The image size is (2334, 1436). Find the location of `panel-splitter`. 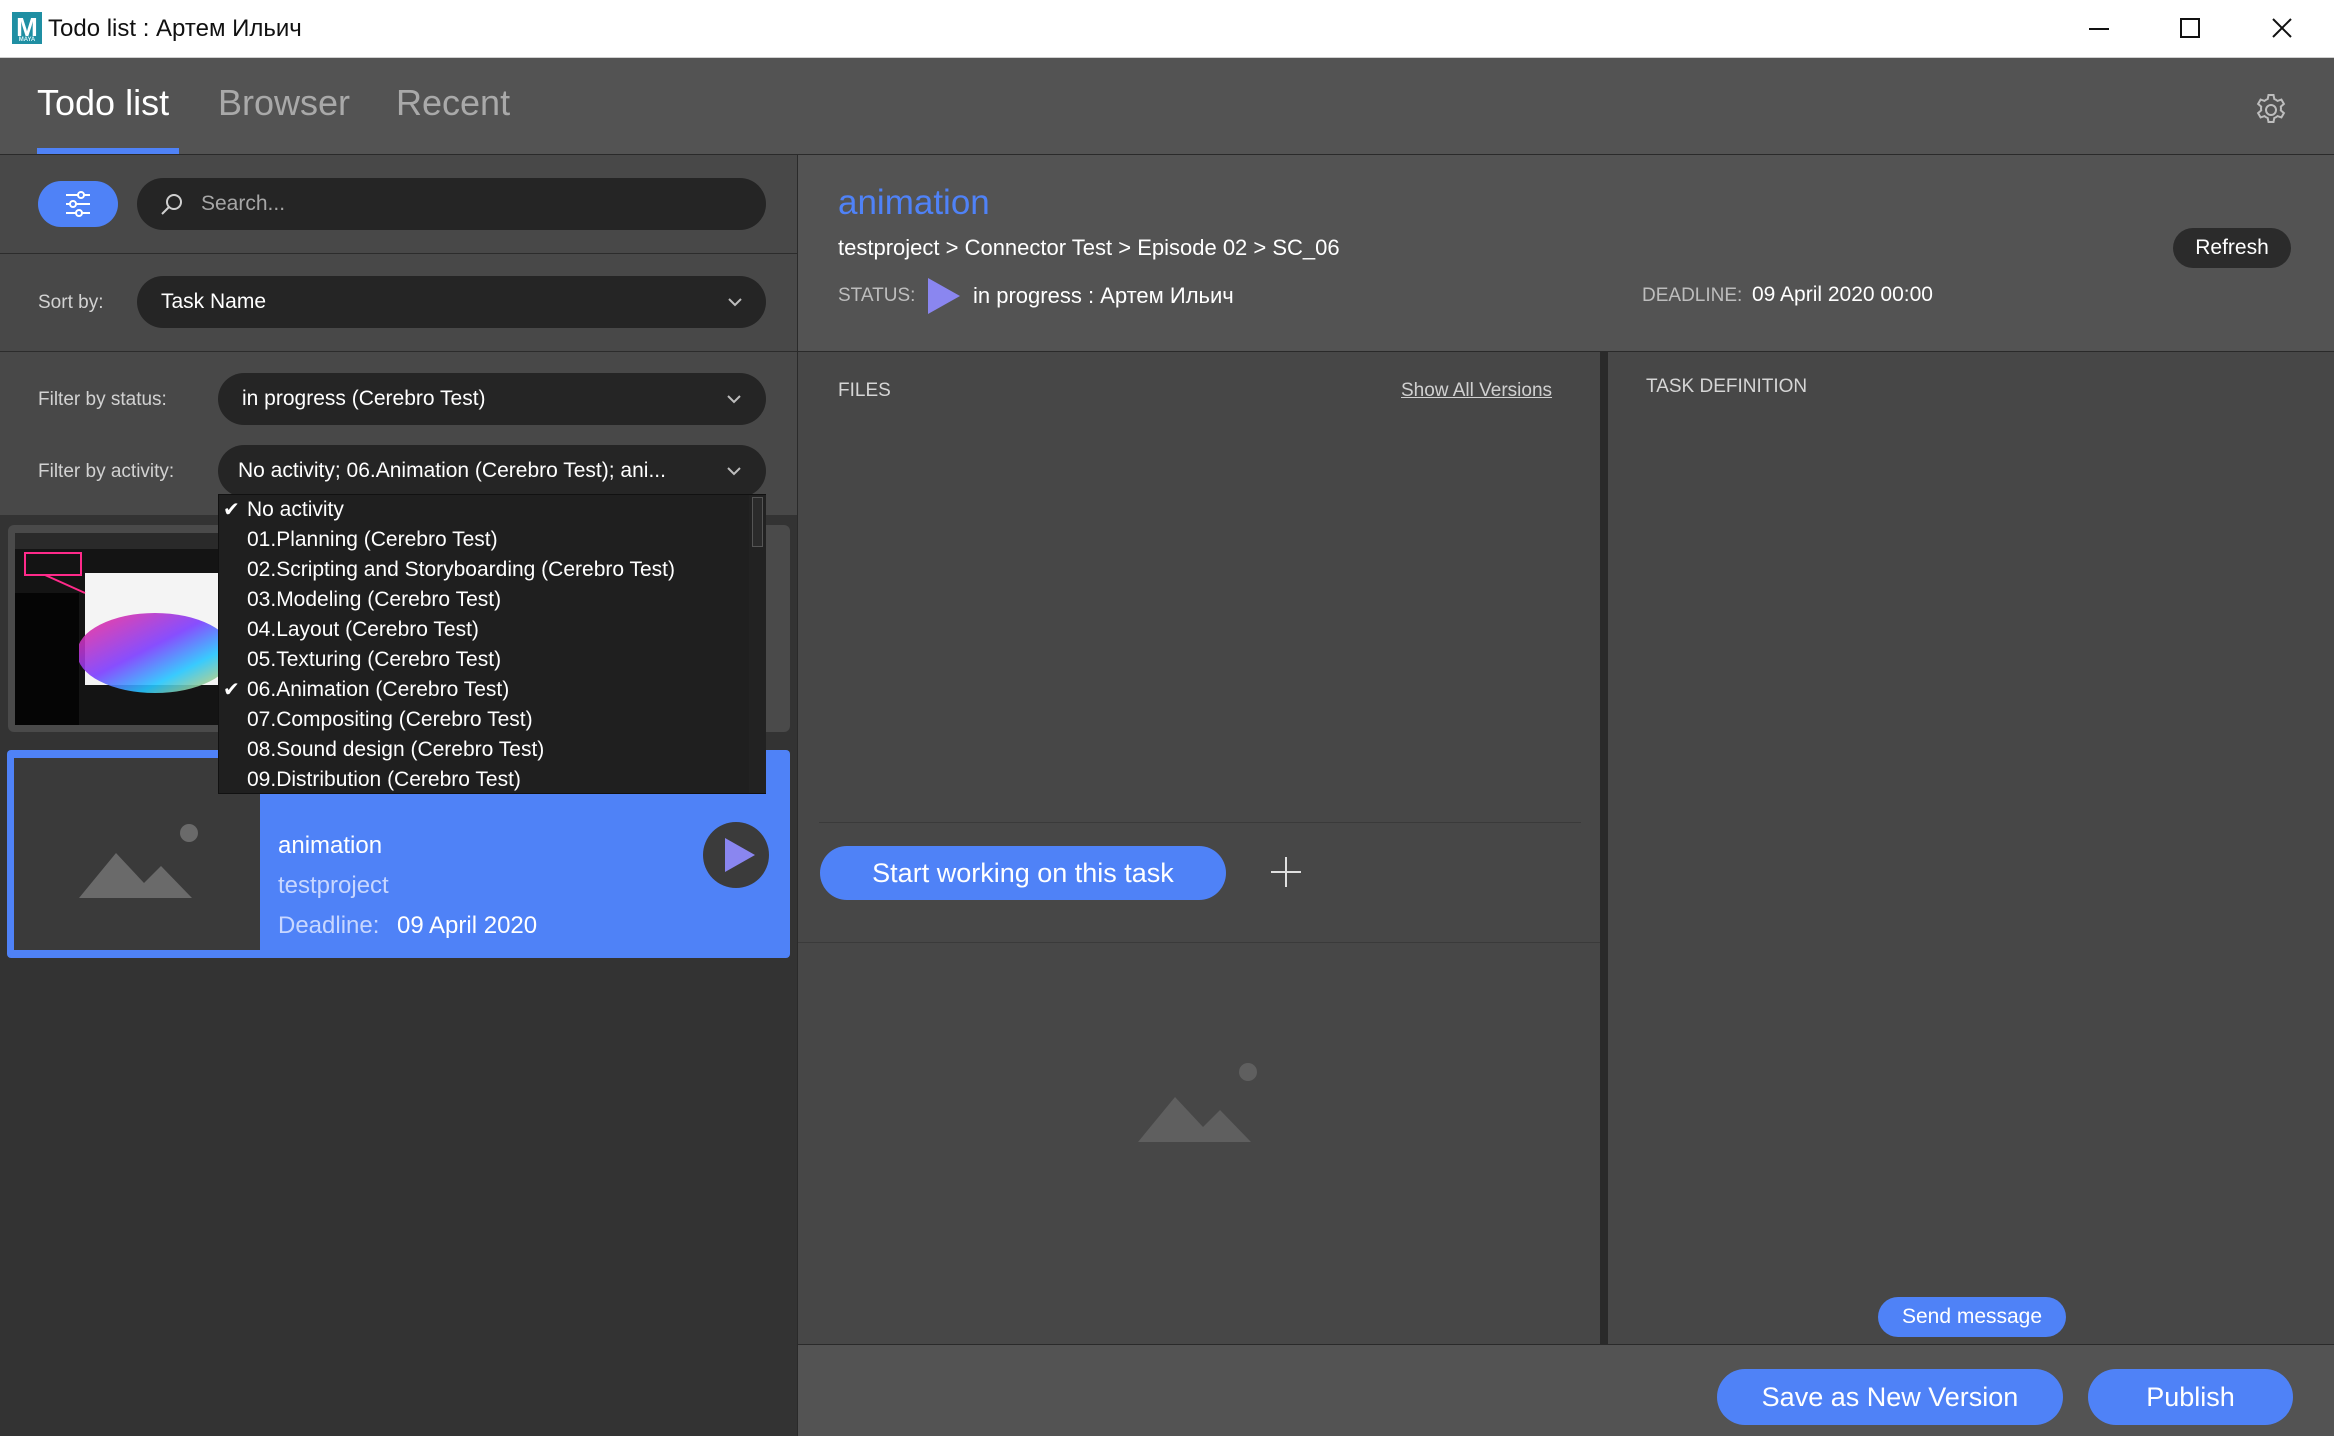

panel-splitter is located at coordinates (1604, 848).